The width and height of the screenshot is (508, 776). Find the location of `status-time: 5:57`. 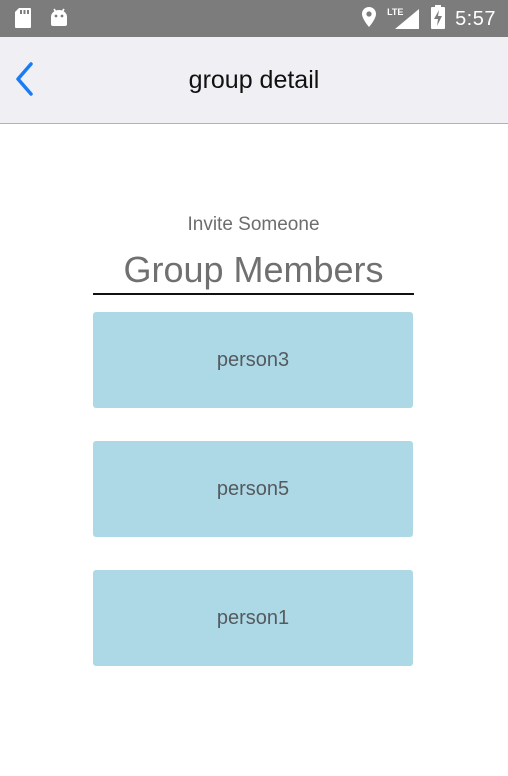

status-time: 5:57 is located at coordinates (475, 18).